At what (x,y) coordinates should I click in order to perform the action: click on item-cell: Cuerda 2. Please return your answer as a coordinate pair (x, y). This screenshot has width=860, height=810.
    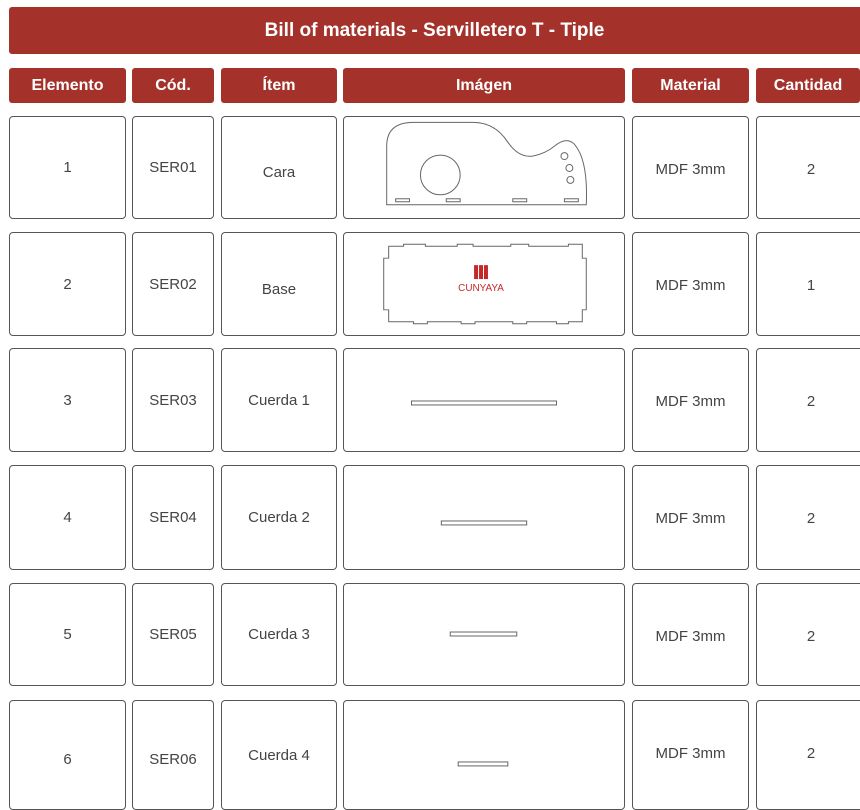
    Looking at the image, I should click on (279, 517).